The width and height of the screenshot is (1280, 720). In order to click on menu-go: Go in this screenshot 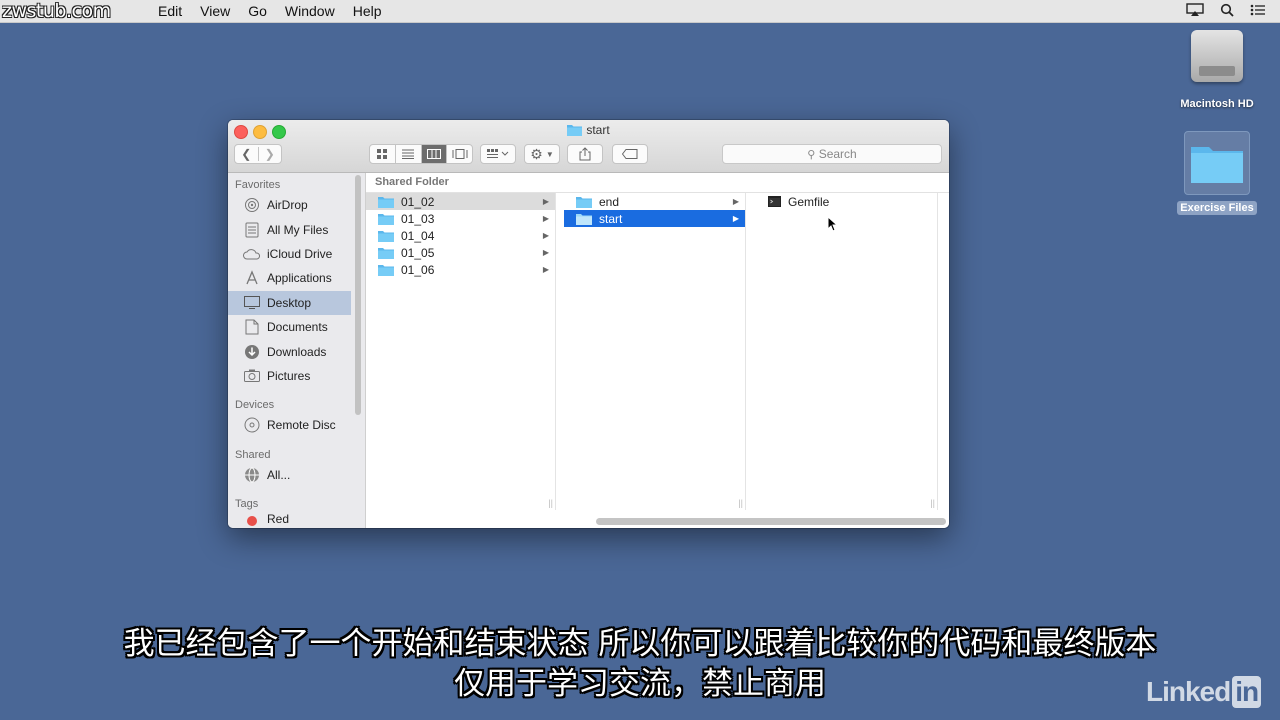, I will do `click(257, 11)`.